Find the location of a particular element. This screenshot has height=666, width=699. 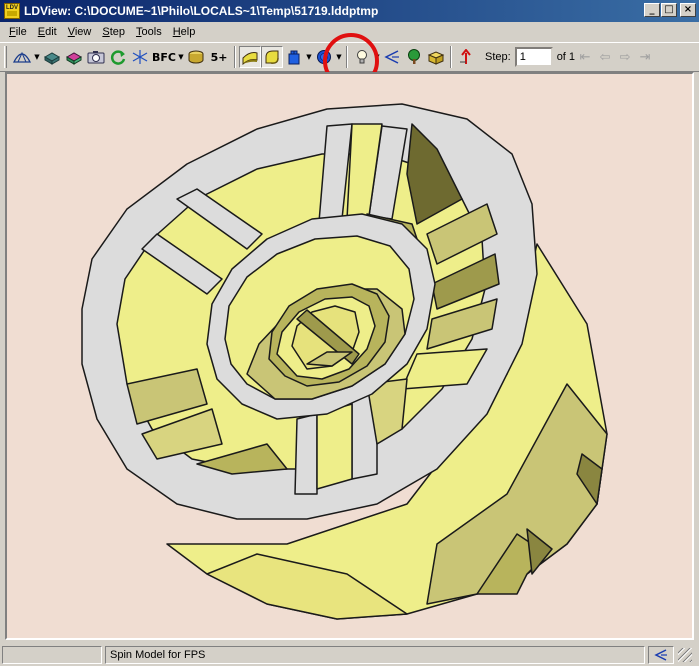

mpd-button is located at coordinates (466, 57).